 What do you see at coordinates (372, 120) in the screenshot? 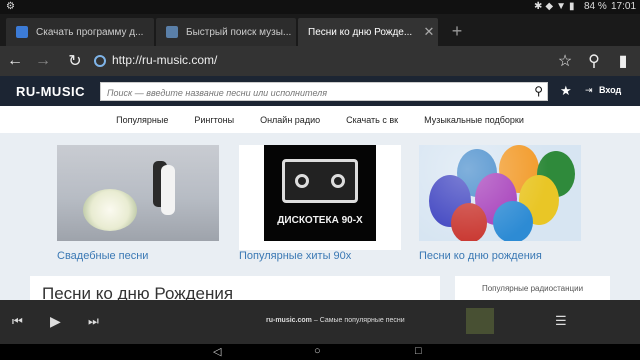
I see `nav-vk-download: Скачать с вк` at bounding box center [372, 120].